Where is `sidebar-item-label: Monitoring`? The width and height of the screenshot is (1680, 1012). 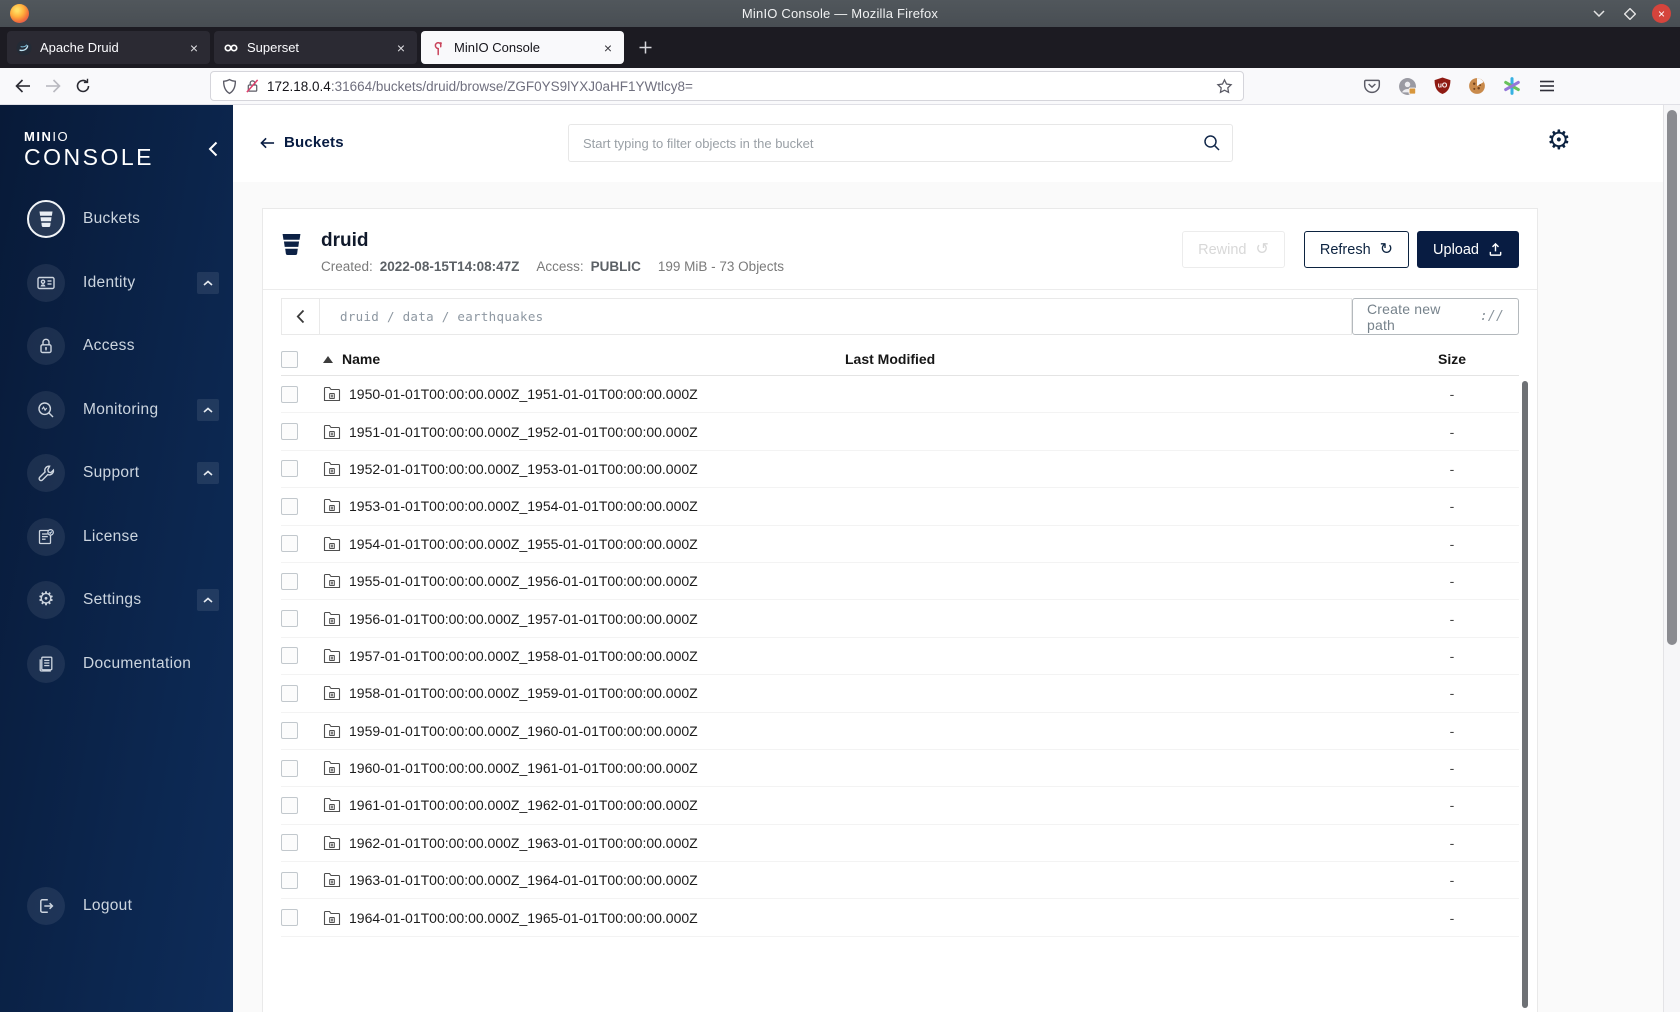
sidebar-item-label: Monitoring is located at coordinates (121, 409).